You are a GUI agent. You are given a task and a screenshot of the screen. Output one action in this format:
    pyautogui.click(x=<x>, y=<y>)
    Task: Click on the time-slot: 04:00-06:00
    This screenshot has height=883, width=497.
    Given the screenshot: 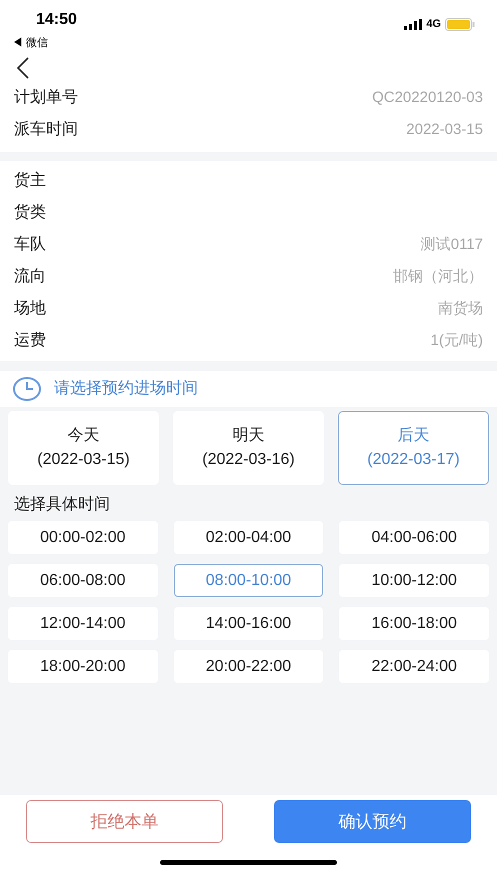 What is the action you would take?
    pyautogui.click(x=414, y=537)
    